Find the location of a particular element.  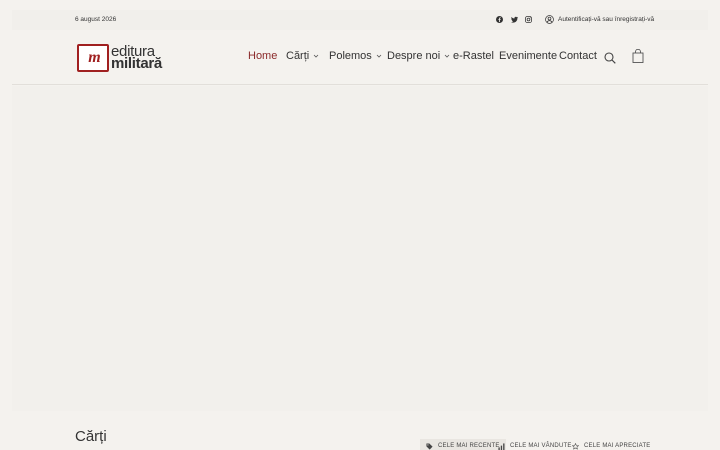

tab-best-sellers: CELE MAI VÂNDUTE is located at coordinates (535, 444).